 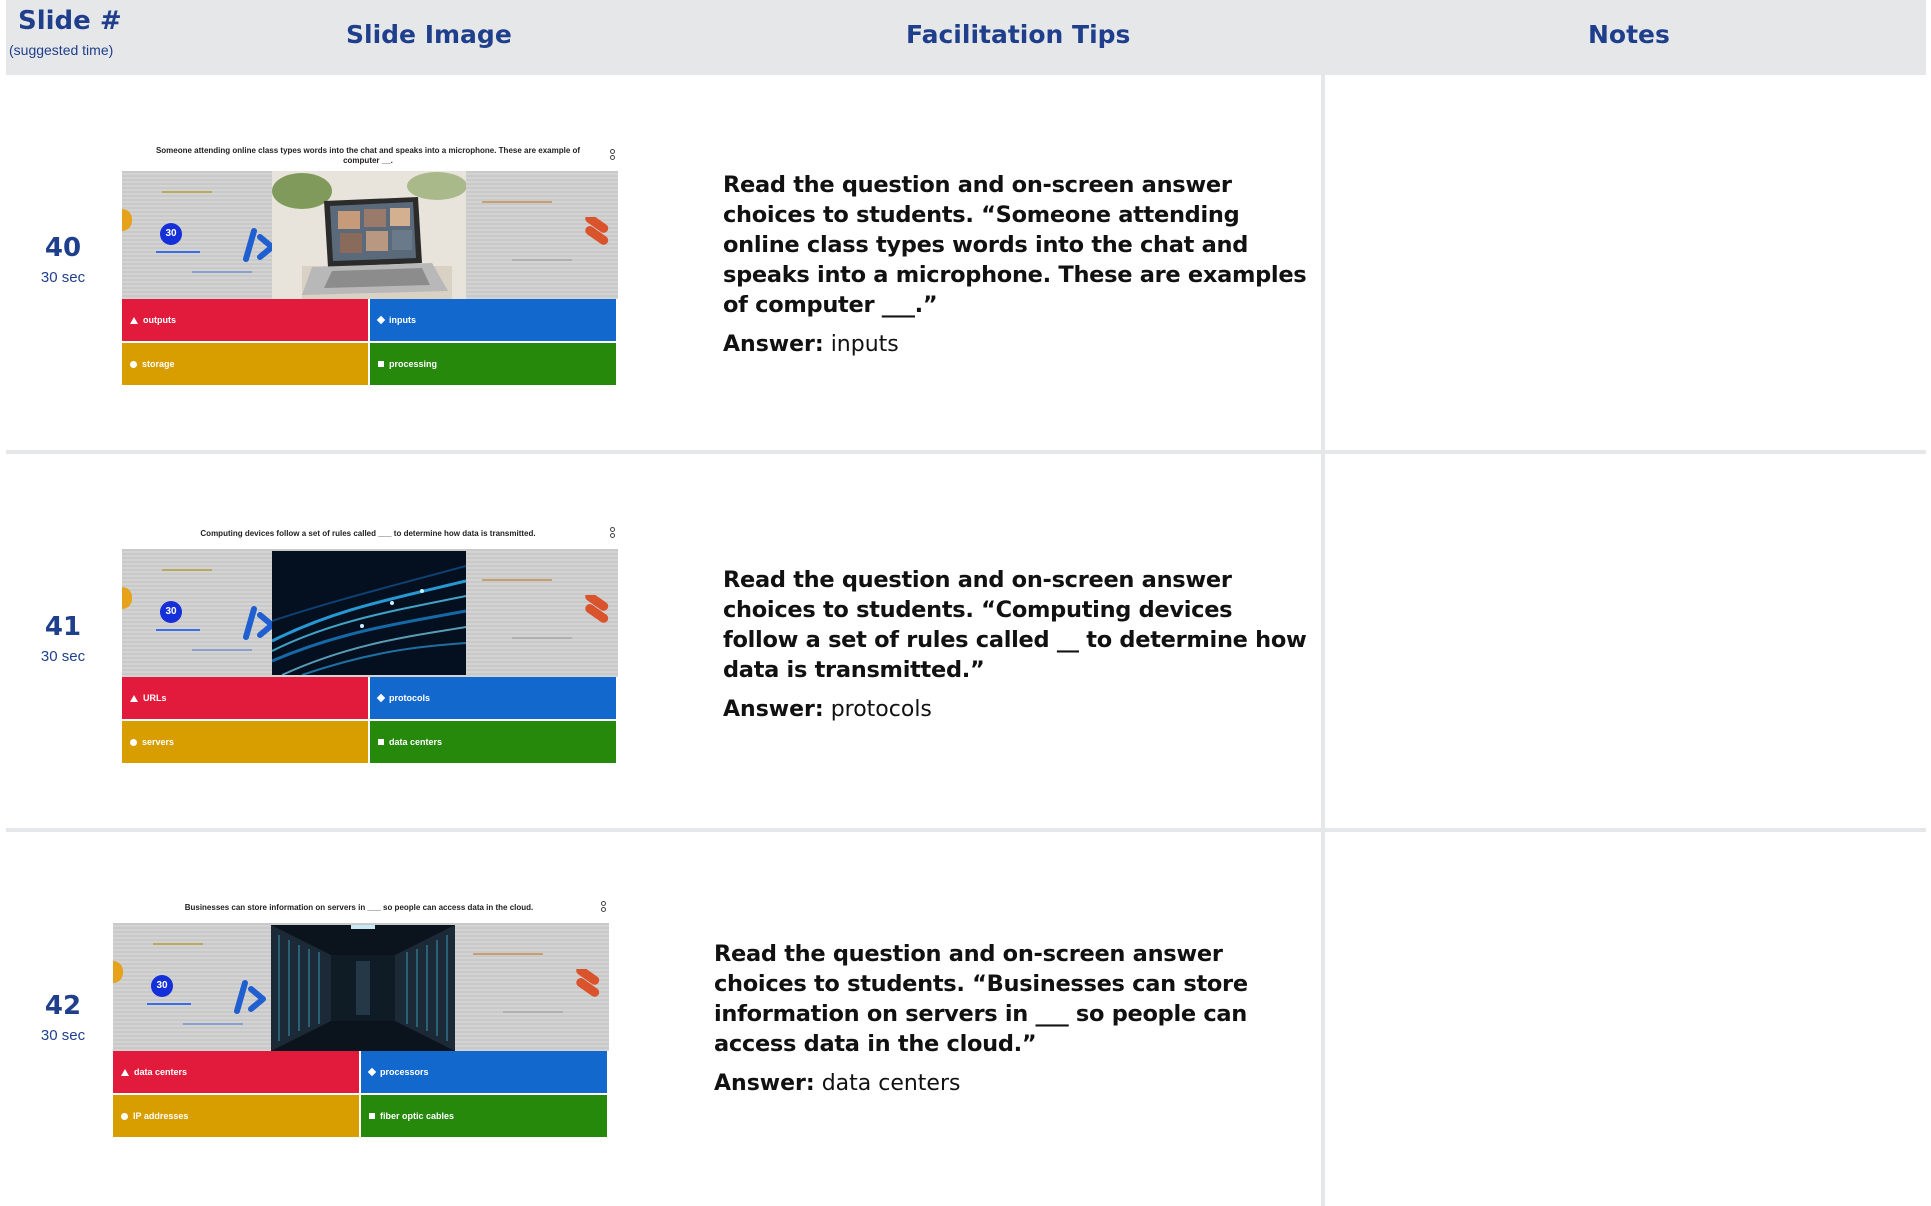 What do you see at coordinates (493, 364) in the screenshot?
I see `answer-green: processing` at bounding box center [493, 364].